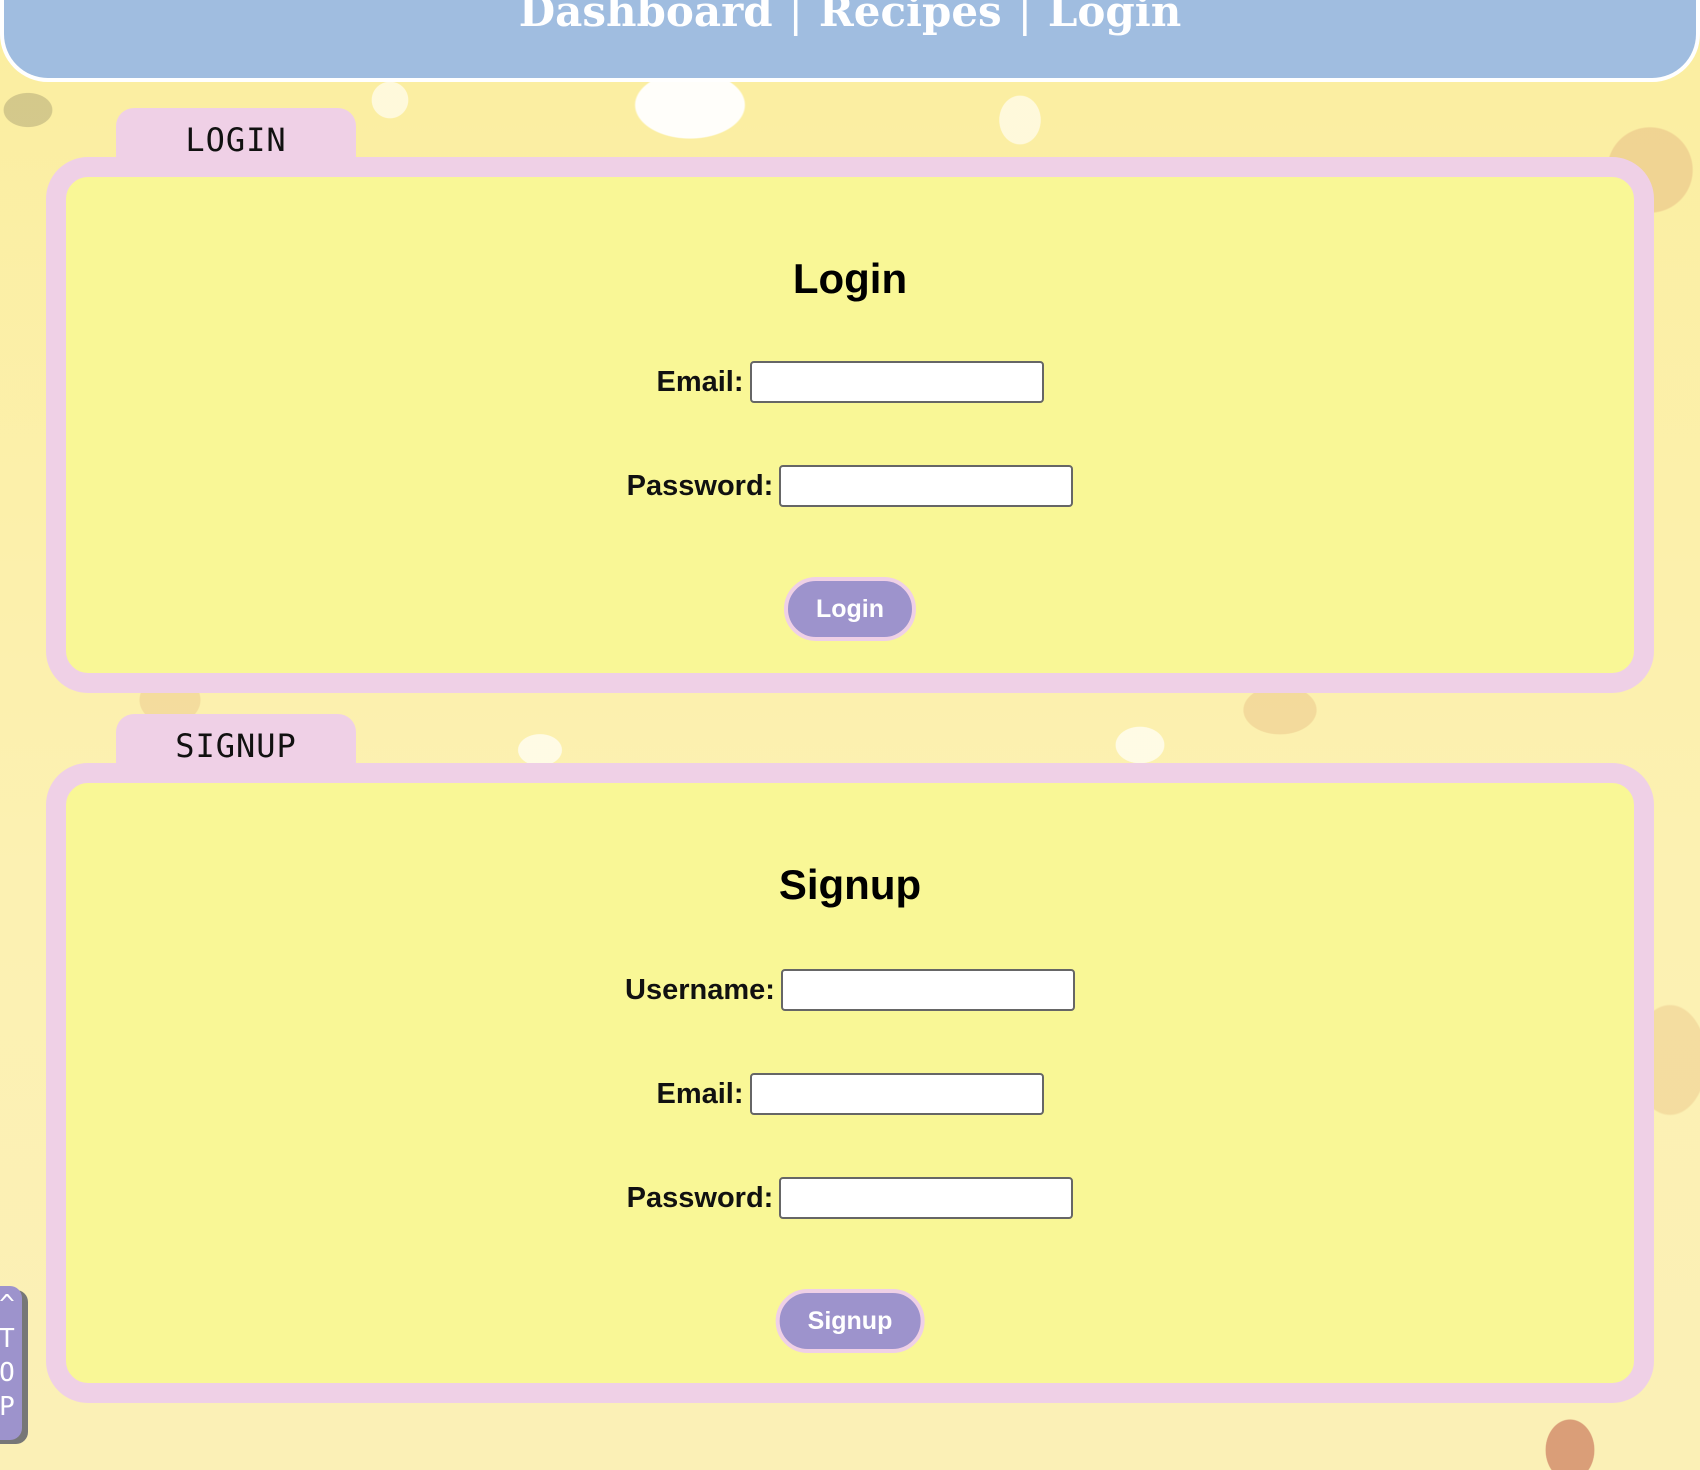 This screenshot has width=1700, height=1470. I want to click on login-password-label: Password:, so click(700, 485).